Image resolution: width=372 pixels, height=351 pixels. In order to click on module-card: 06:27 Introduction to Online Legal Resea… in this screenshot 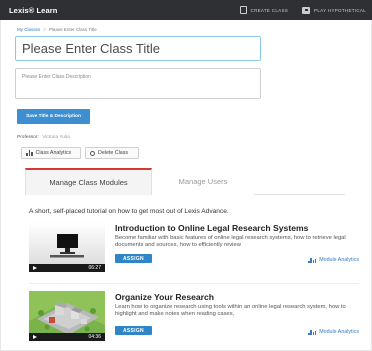, I will do `click(194, 251)`.